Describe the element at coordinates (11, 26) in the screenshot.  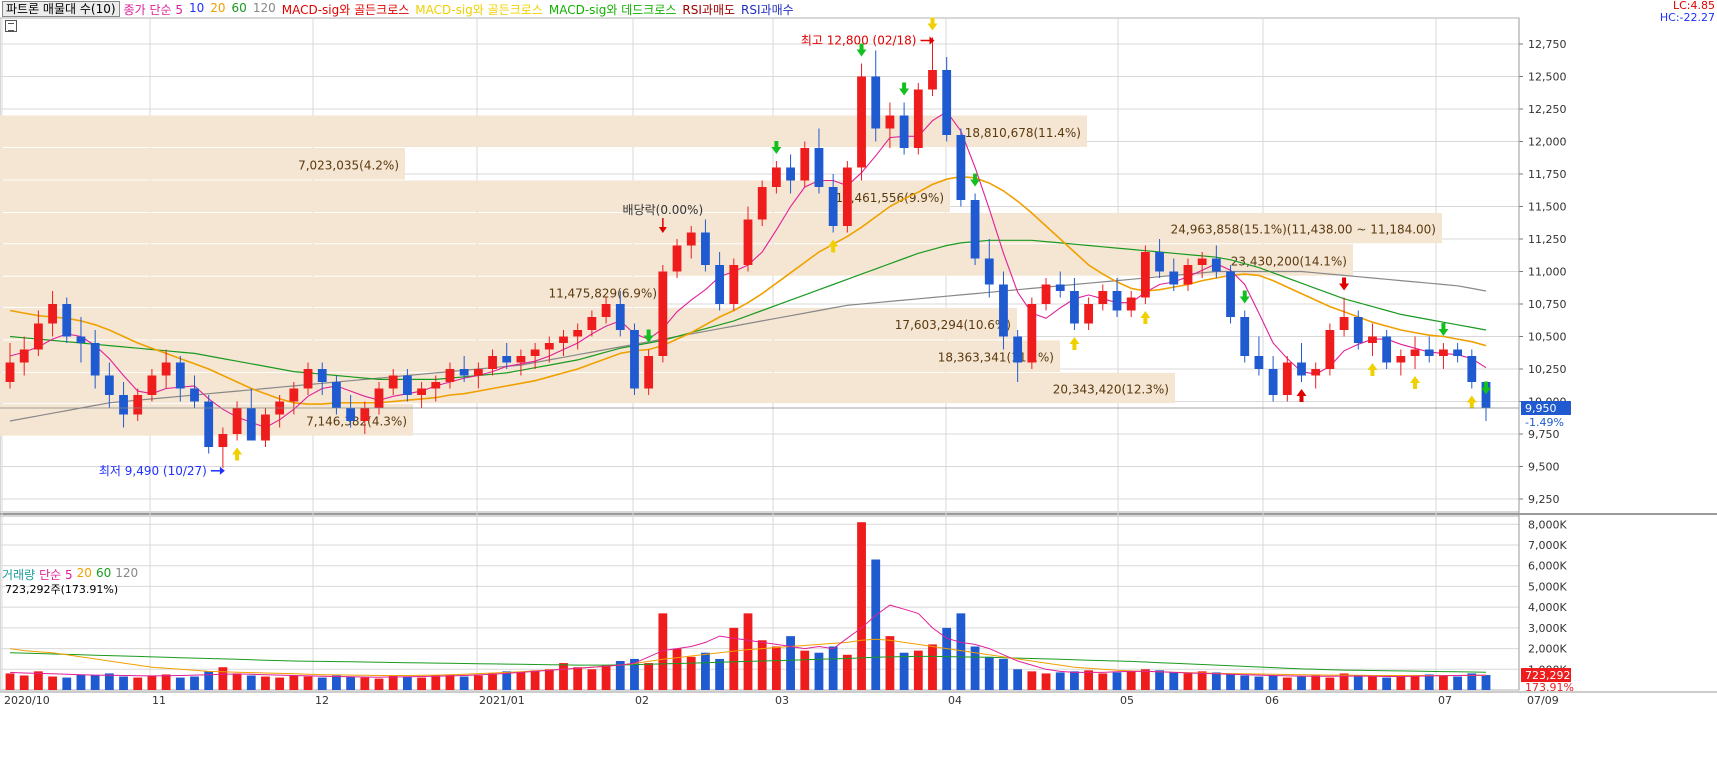
I see `chart-settings-icon` at that location.